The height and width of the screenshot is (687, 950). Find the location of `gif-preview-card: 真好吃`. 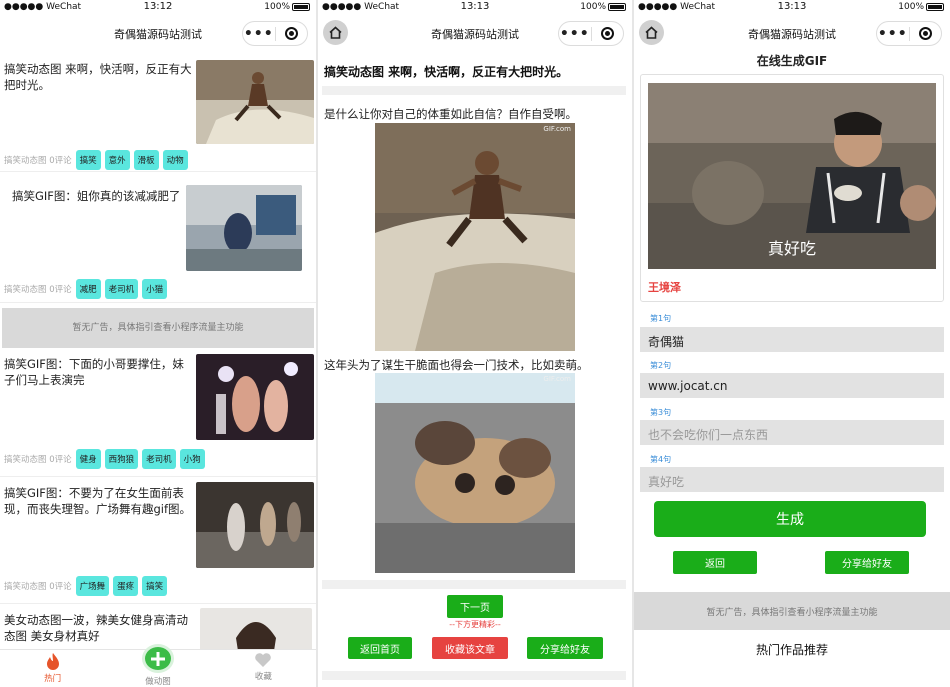

gif-preview-card: 真好吃 is located at coordinates (792, 188).